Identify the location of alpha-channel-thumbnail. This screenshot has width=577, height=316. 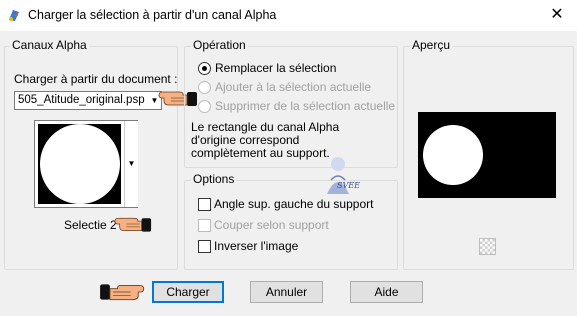
(79, 164).